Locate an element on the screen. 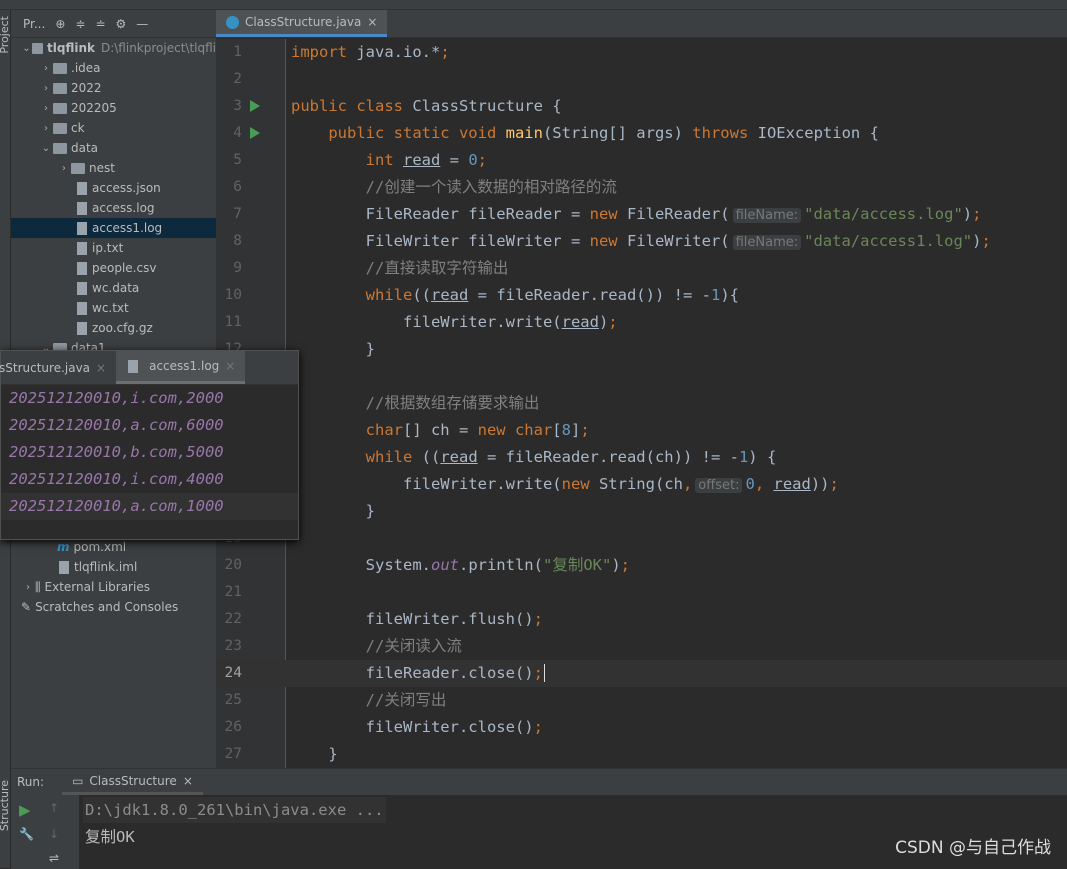  code-line: 26 fileWriter.close(); is located at coordinates (641, 727).